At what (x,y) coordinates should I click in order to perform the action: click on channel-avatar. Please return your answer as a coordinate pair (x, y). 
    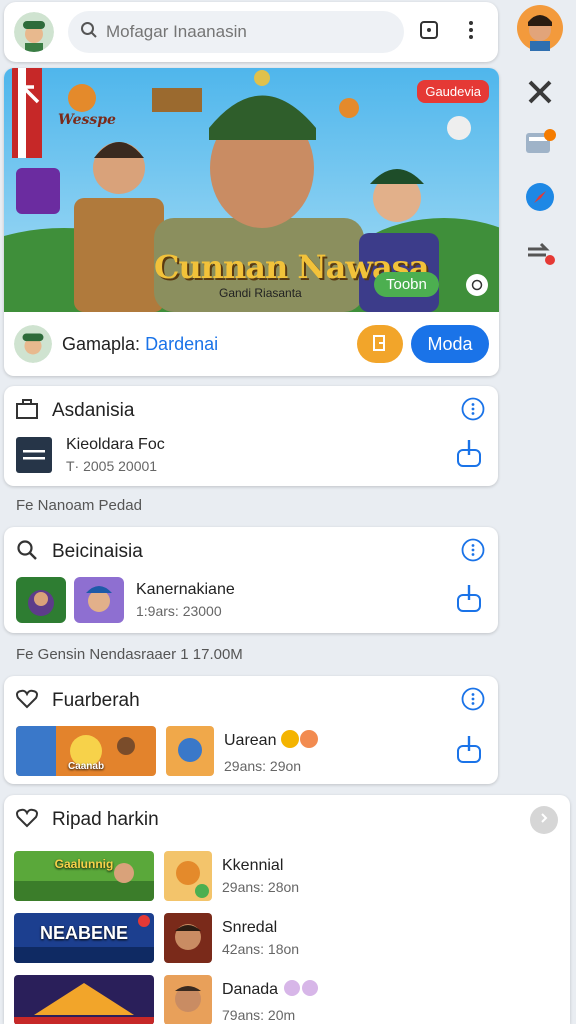
    Looking at the image, I should click on (33, 344).